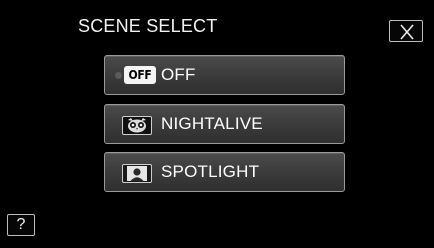  Describe the element at coordinates (118, 75) in the screenshot. I see `indicator-dot-icon` at that location.